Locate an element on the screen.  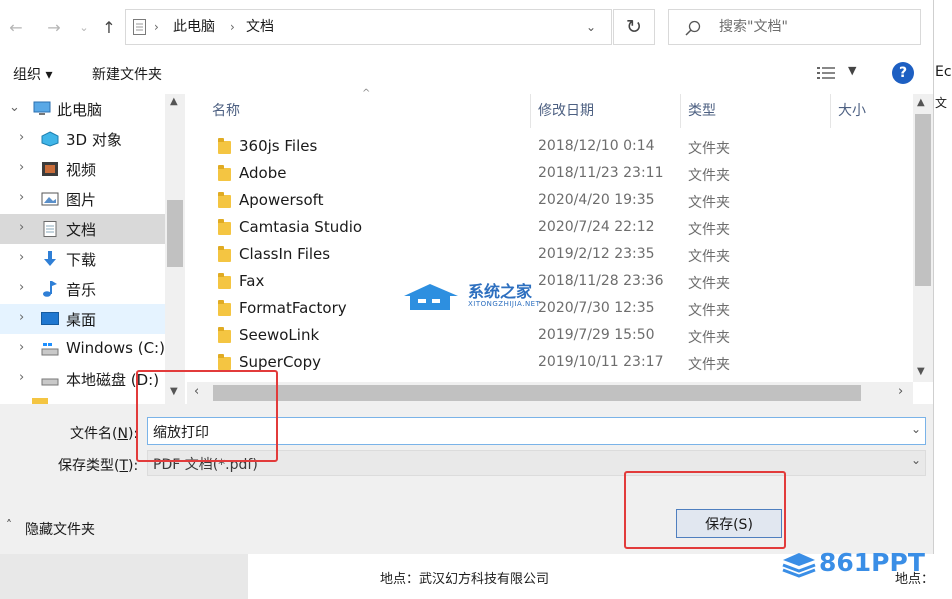
annotation-box-filename is located at coordinates (207, 416).